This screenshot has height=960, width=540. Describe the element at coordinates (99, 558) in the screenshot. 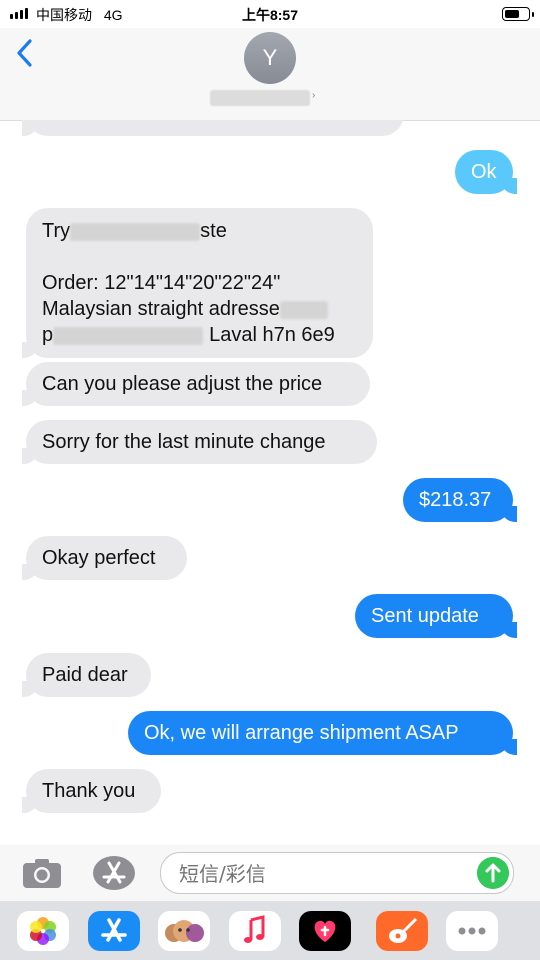

I see `message-text: Okay perfect` at that location.